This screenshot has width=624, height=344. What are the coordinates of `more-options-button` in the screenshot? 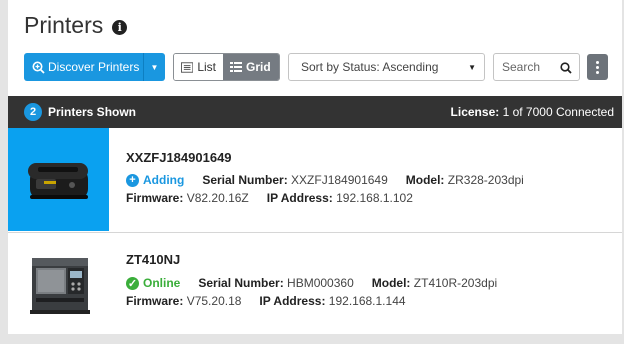 It's located at (597, 67).